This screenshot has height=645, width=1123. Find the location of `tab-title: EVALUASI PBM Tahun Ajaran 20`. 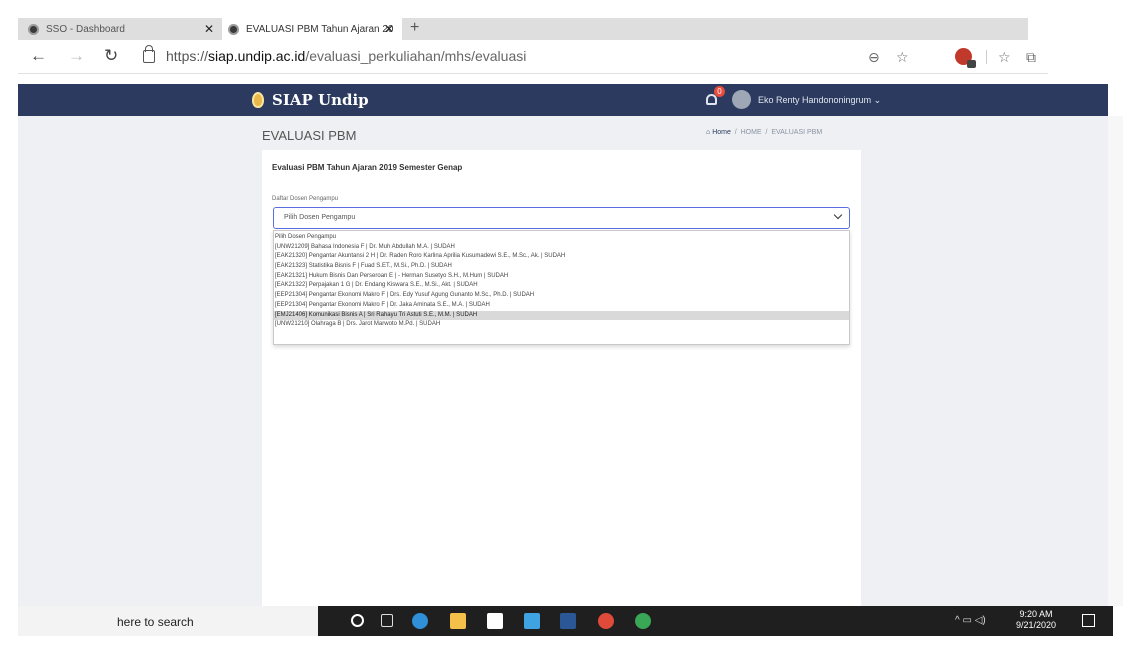

tab-title: EVALUASI PBM Tahun Ajaran 20 is located at coordinates (320, 29).